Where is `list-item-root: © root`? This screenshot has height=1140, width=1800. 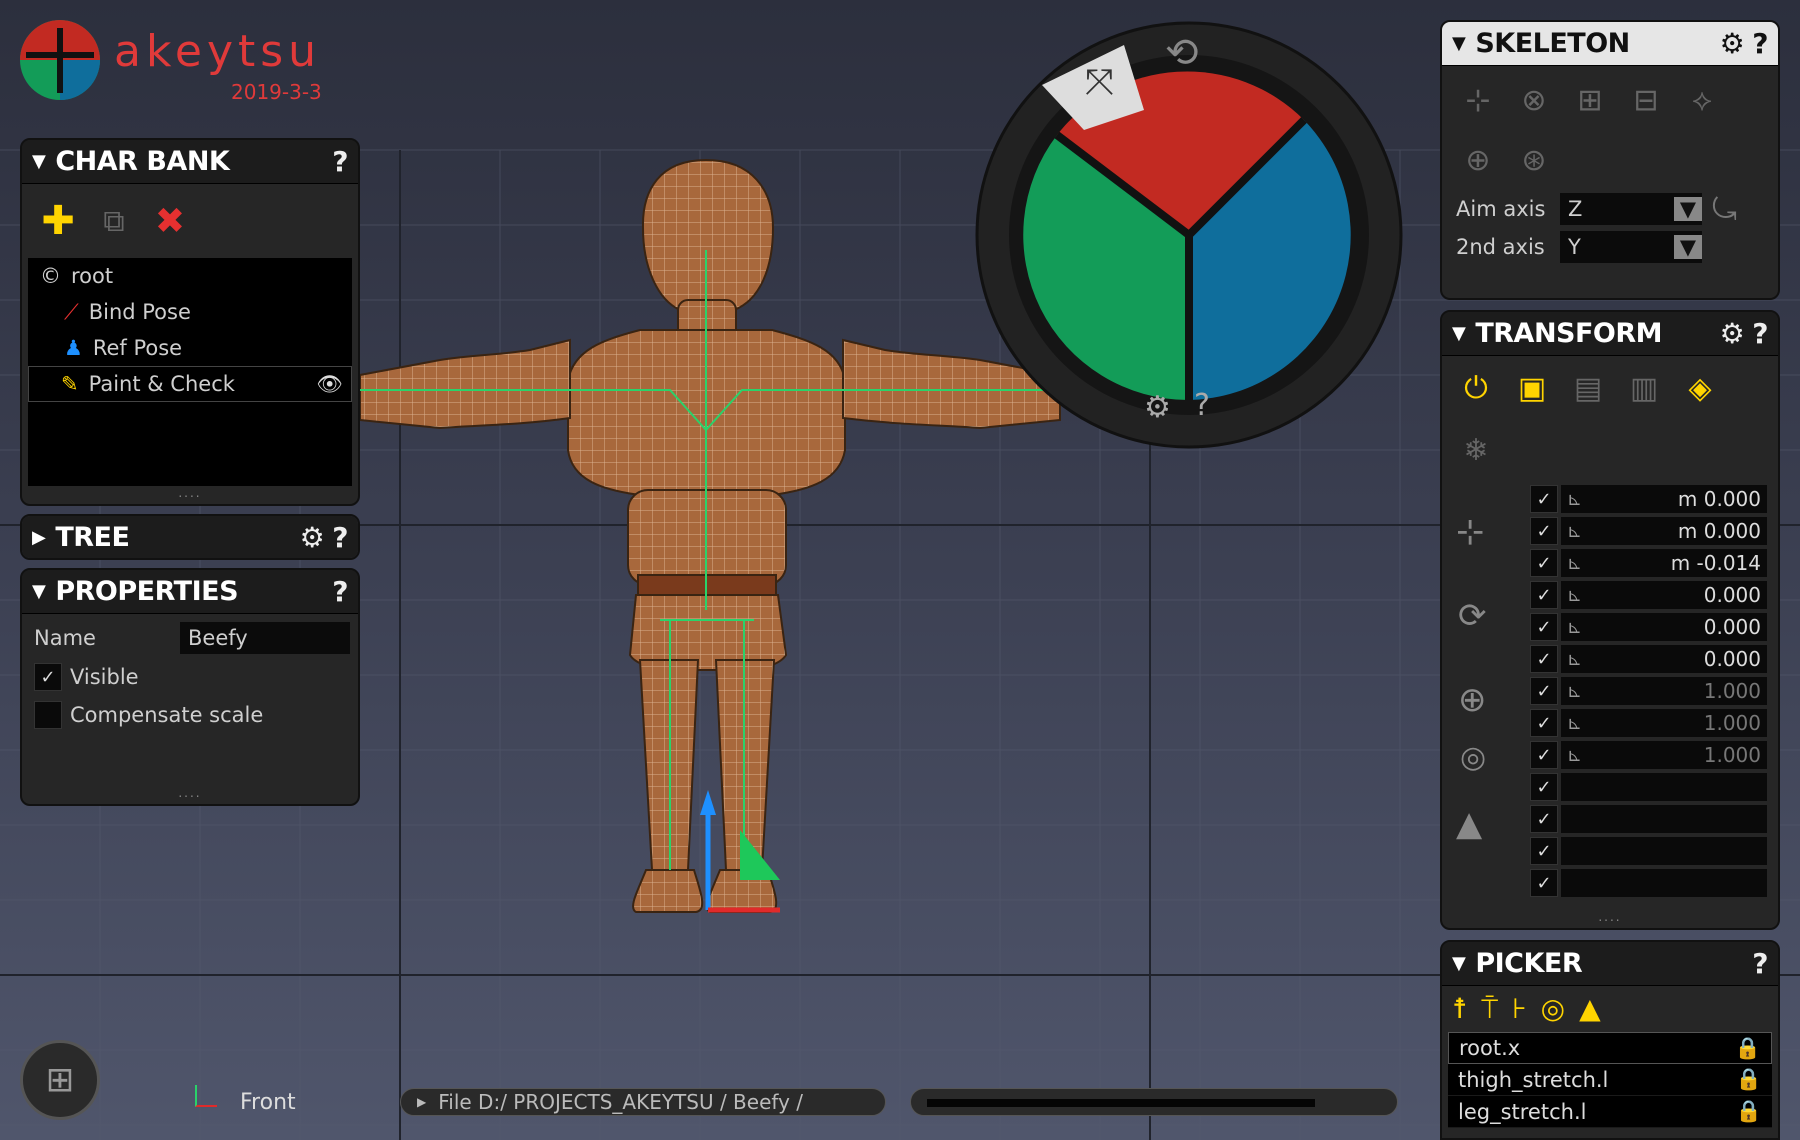 list-item-root: © root is located at coordinates (190, 276).